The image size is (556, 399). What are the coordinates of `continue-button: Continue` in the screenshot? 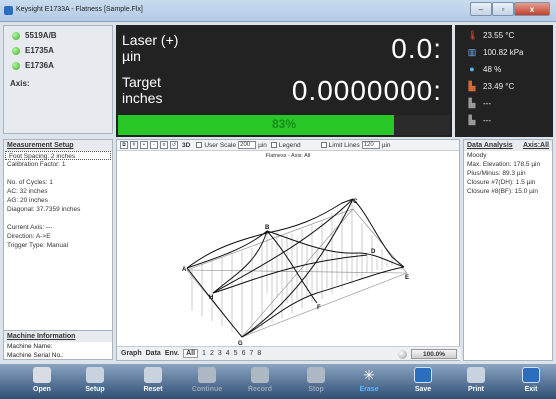 It's located at (207, 383).